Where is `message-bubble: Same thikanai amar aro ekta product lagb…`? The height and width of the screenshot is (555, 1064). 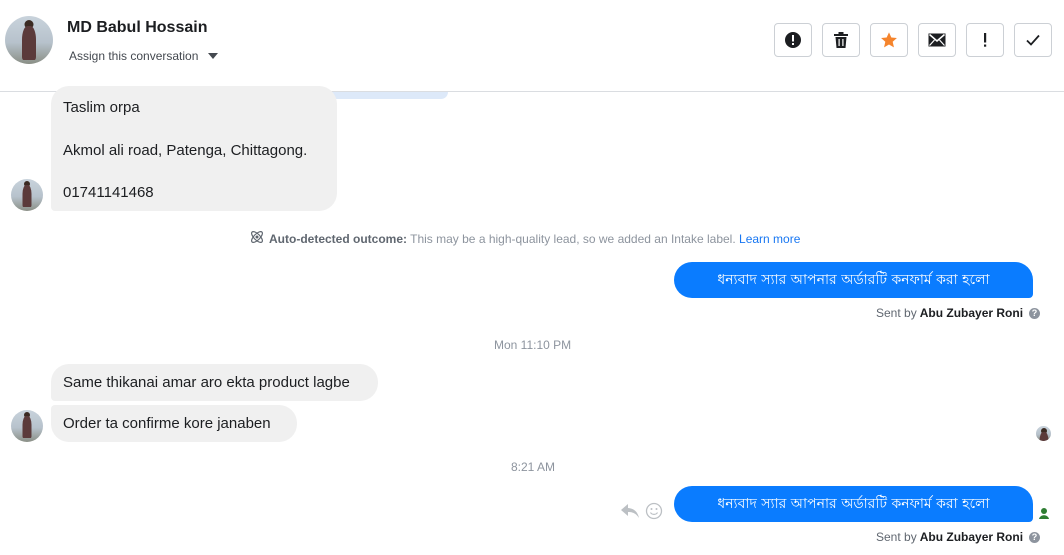
message-bubble: Same thikanai amar aro ekta product lagb… is located at coordinates (214, 382).